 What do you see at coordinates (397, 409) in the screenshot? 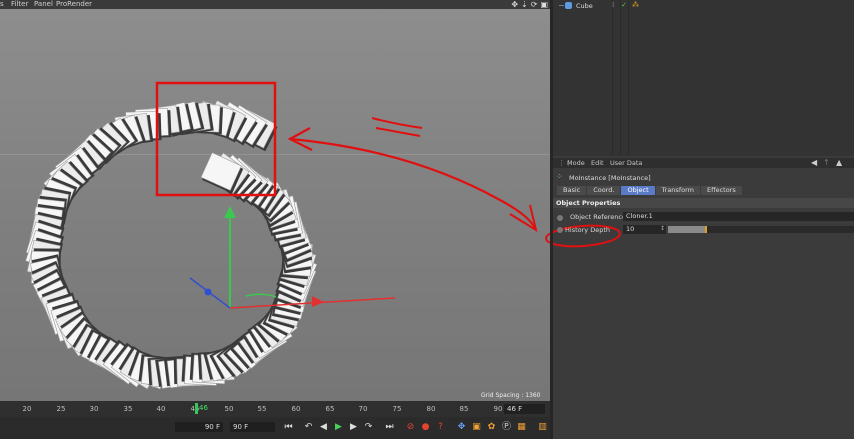
I see `tick-label: 75` at bounding box center [397, 409].